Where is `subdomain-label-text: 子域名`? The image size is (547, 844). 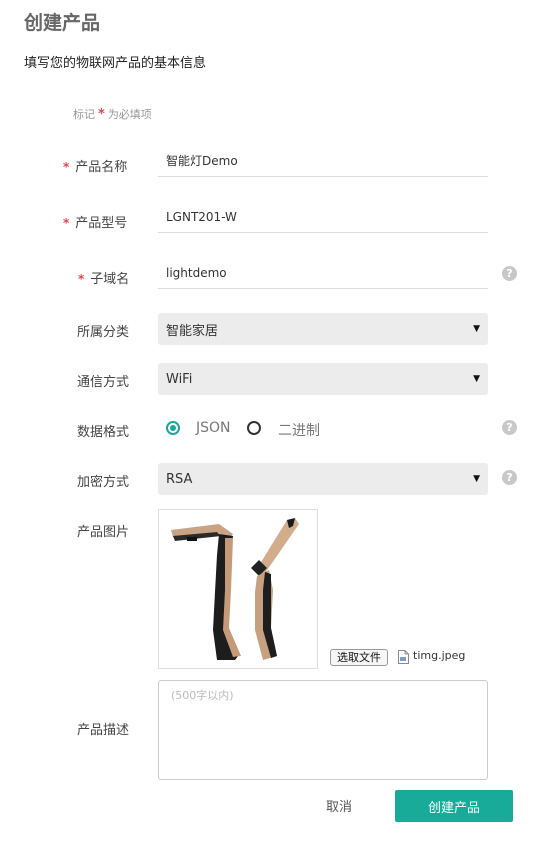 subdomain-label-text: 子域名 is located at coordinates (110, 279).